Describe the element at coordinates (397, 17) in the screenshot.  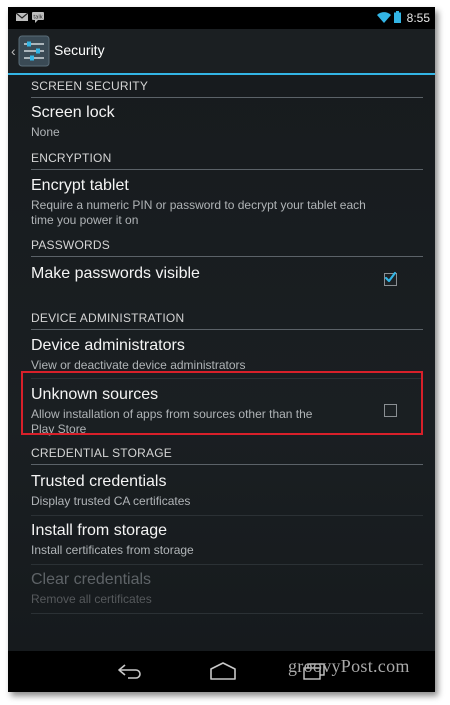
I see `battery-icon` at that location.